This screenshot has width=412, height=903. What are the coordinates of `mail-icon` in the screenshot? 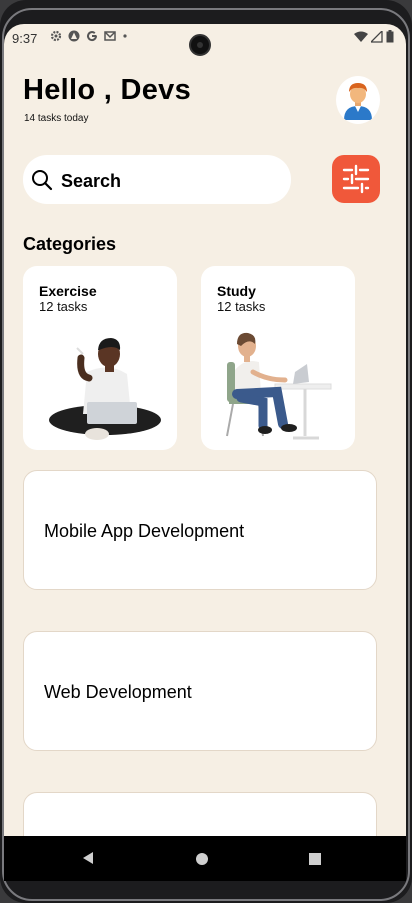 It's located at (110, 36).